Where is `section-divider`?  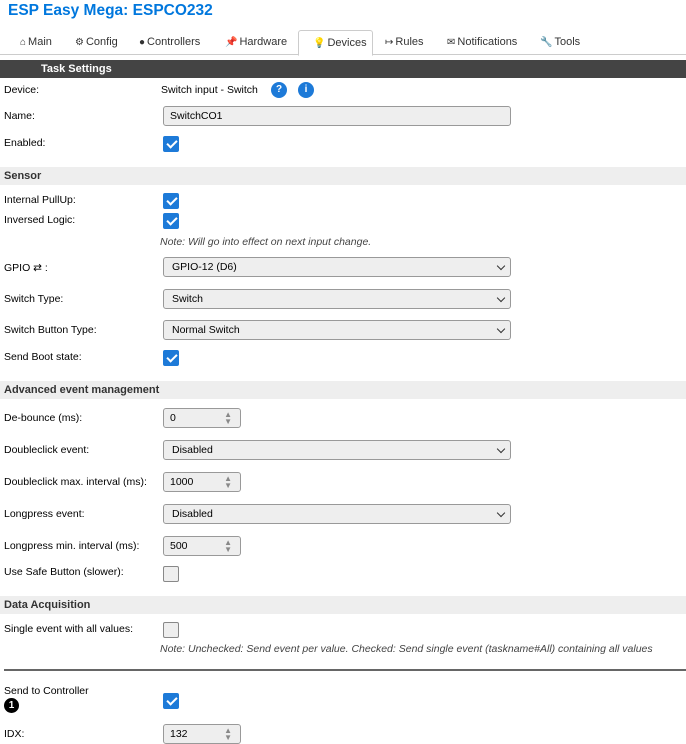
section-divider is located at coordinates (345, 670).